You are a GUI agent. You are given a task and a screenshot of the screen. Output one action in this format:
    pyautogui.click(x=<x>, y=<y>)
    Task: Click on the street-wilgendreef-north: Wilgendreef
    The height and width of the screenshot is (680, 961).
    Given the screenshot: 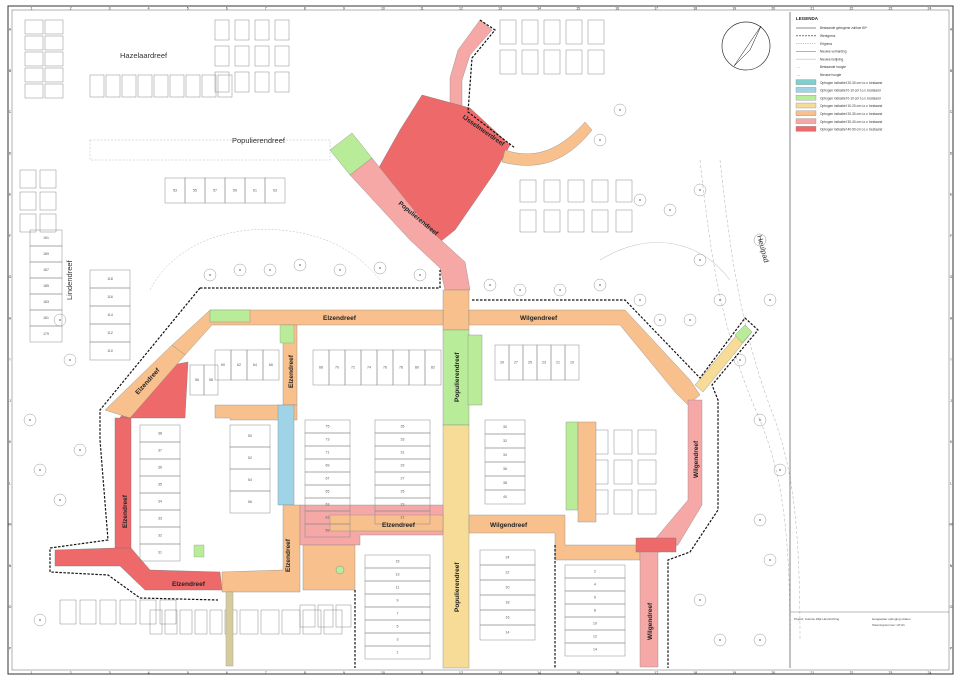 What is the action you would take?
    pyautogui.click(x=539, y=318)
    